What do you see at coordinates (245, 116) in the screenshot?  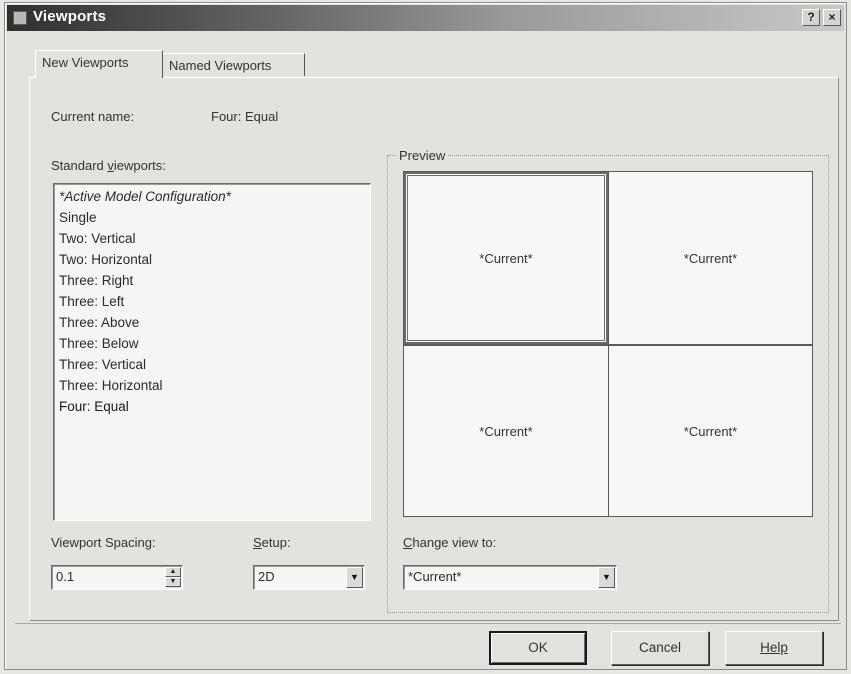 I see `current-name-value: Four: Equal` at bounding box center [245, 116].